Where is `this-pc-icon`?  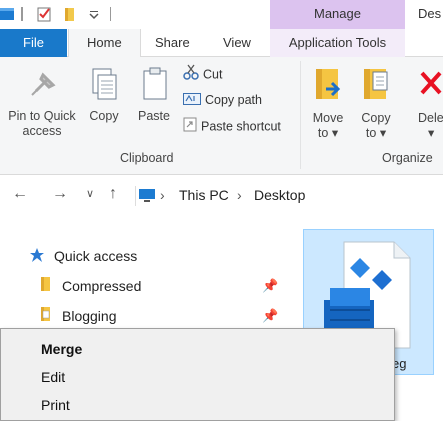 this-pc-icon is located at coordinates (147, 197).